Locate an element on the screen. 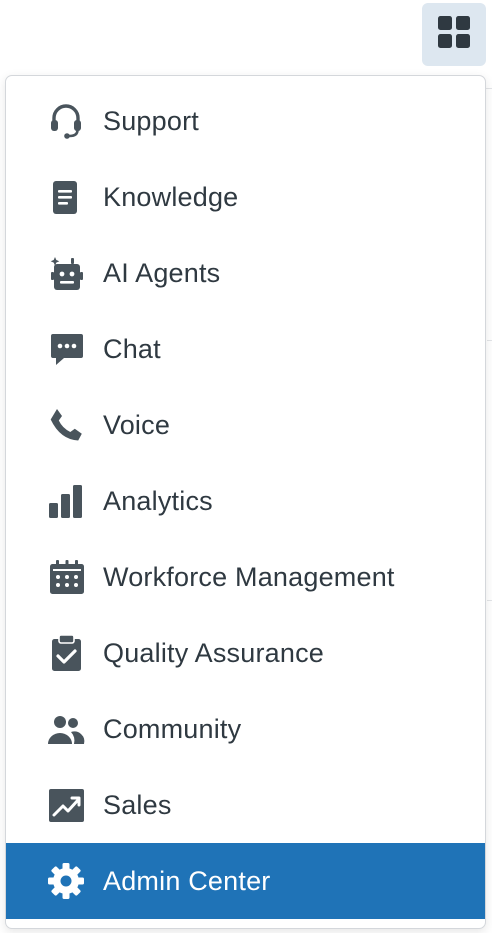 Image resolution: width=492 pixels, height=933 pixels. menu-item-quality-assurance: Quality Assurance is located at coordinates (245, 653).